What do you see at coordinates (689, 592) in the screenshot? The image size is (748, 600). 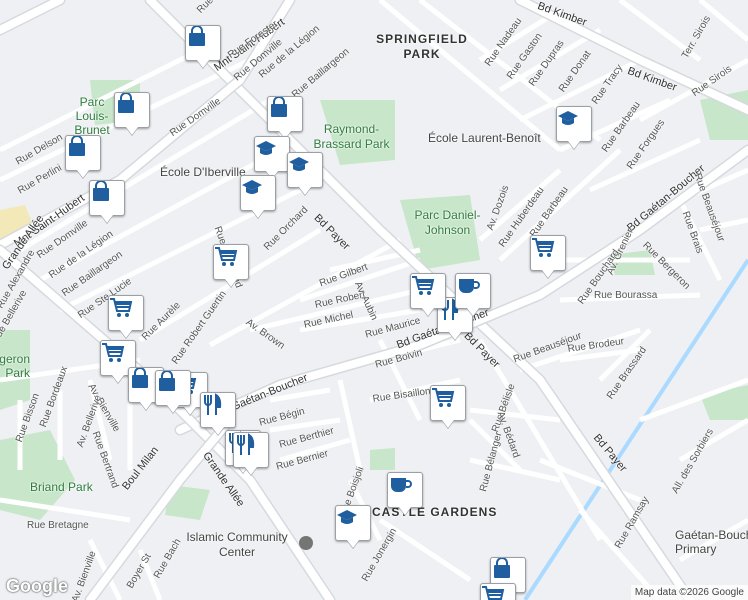 I see `map-attribution: Map data ©2026 Google` at bounding box center [689, 592].